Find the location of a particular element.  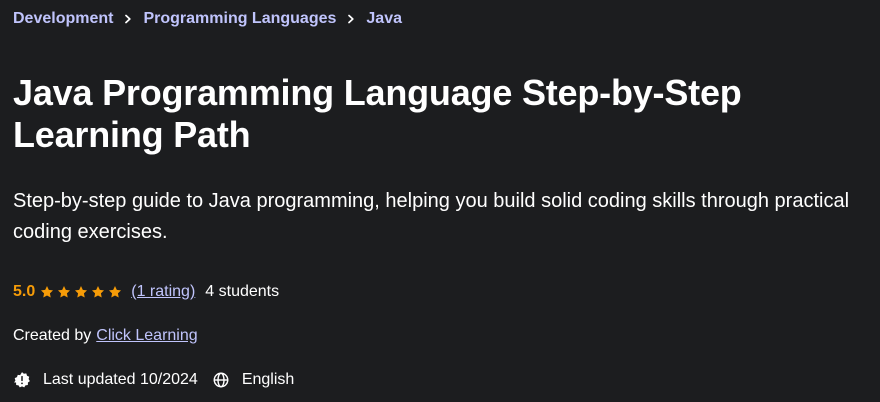

breadcrumb-development: Development is located at coordinates (63, 19).